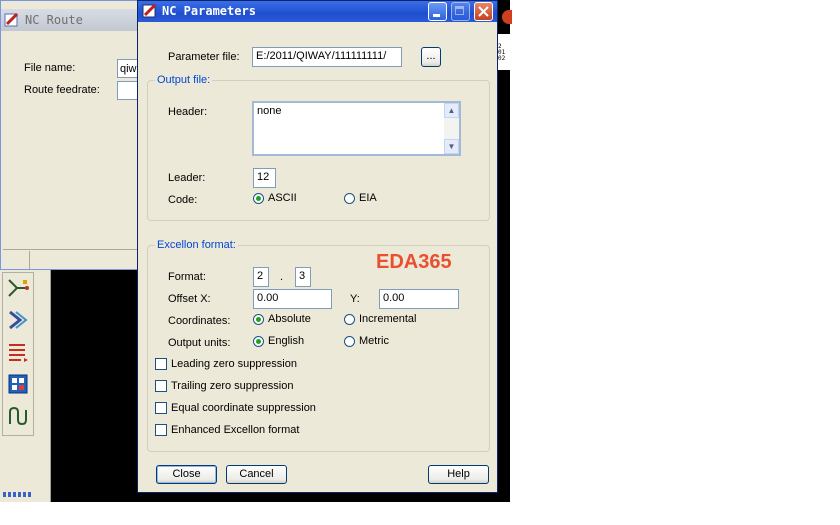 The width and height of the screenshot is (840, 525). What do you see at coordinates (199, 321) in the screenshot?
I see `coordinates-label: Coordinates:` at bounding box center [199, 321].